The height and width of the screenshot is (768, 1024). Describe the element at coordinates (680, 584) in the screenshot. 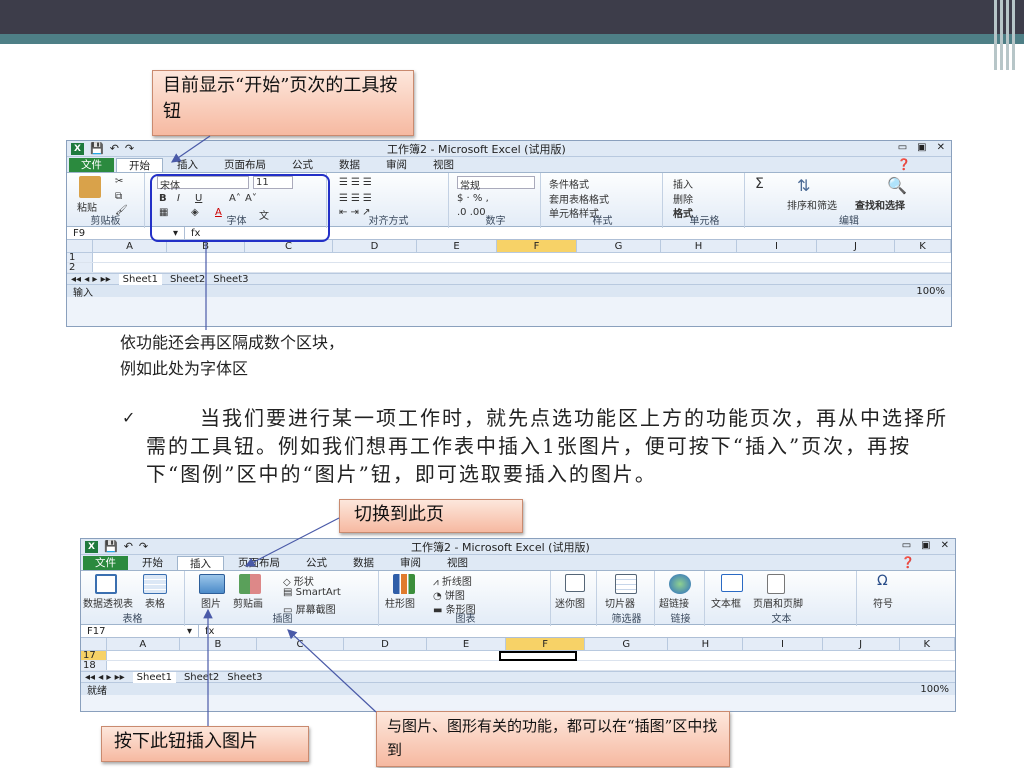

I see `hyperlink-icon` at that location.